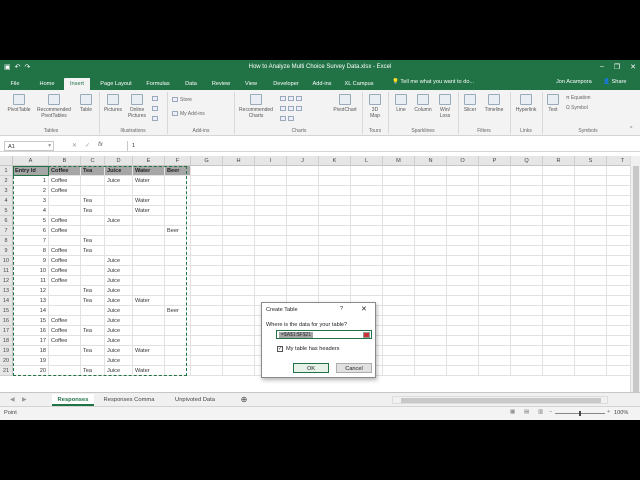  What do you see at coordinates (292, 109) in the screenshot?
I see `line-chart-button` at bounding box center [292, 109].